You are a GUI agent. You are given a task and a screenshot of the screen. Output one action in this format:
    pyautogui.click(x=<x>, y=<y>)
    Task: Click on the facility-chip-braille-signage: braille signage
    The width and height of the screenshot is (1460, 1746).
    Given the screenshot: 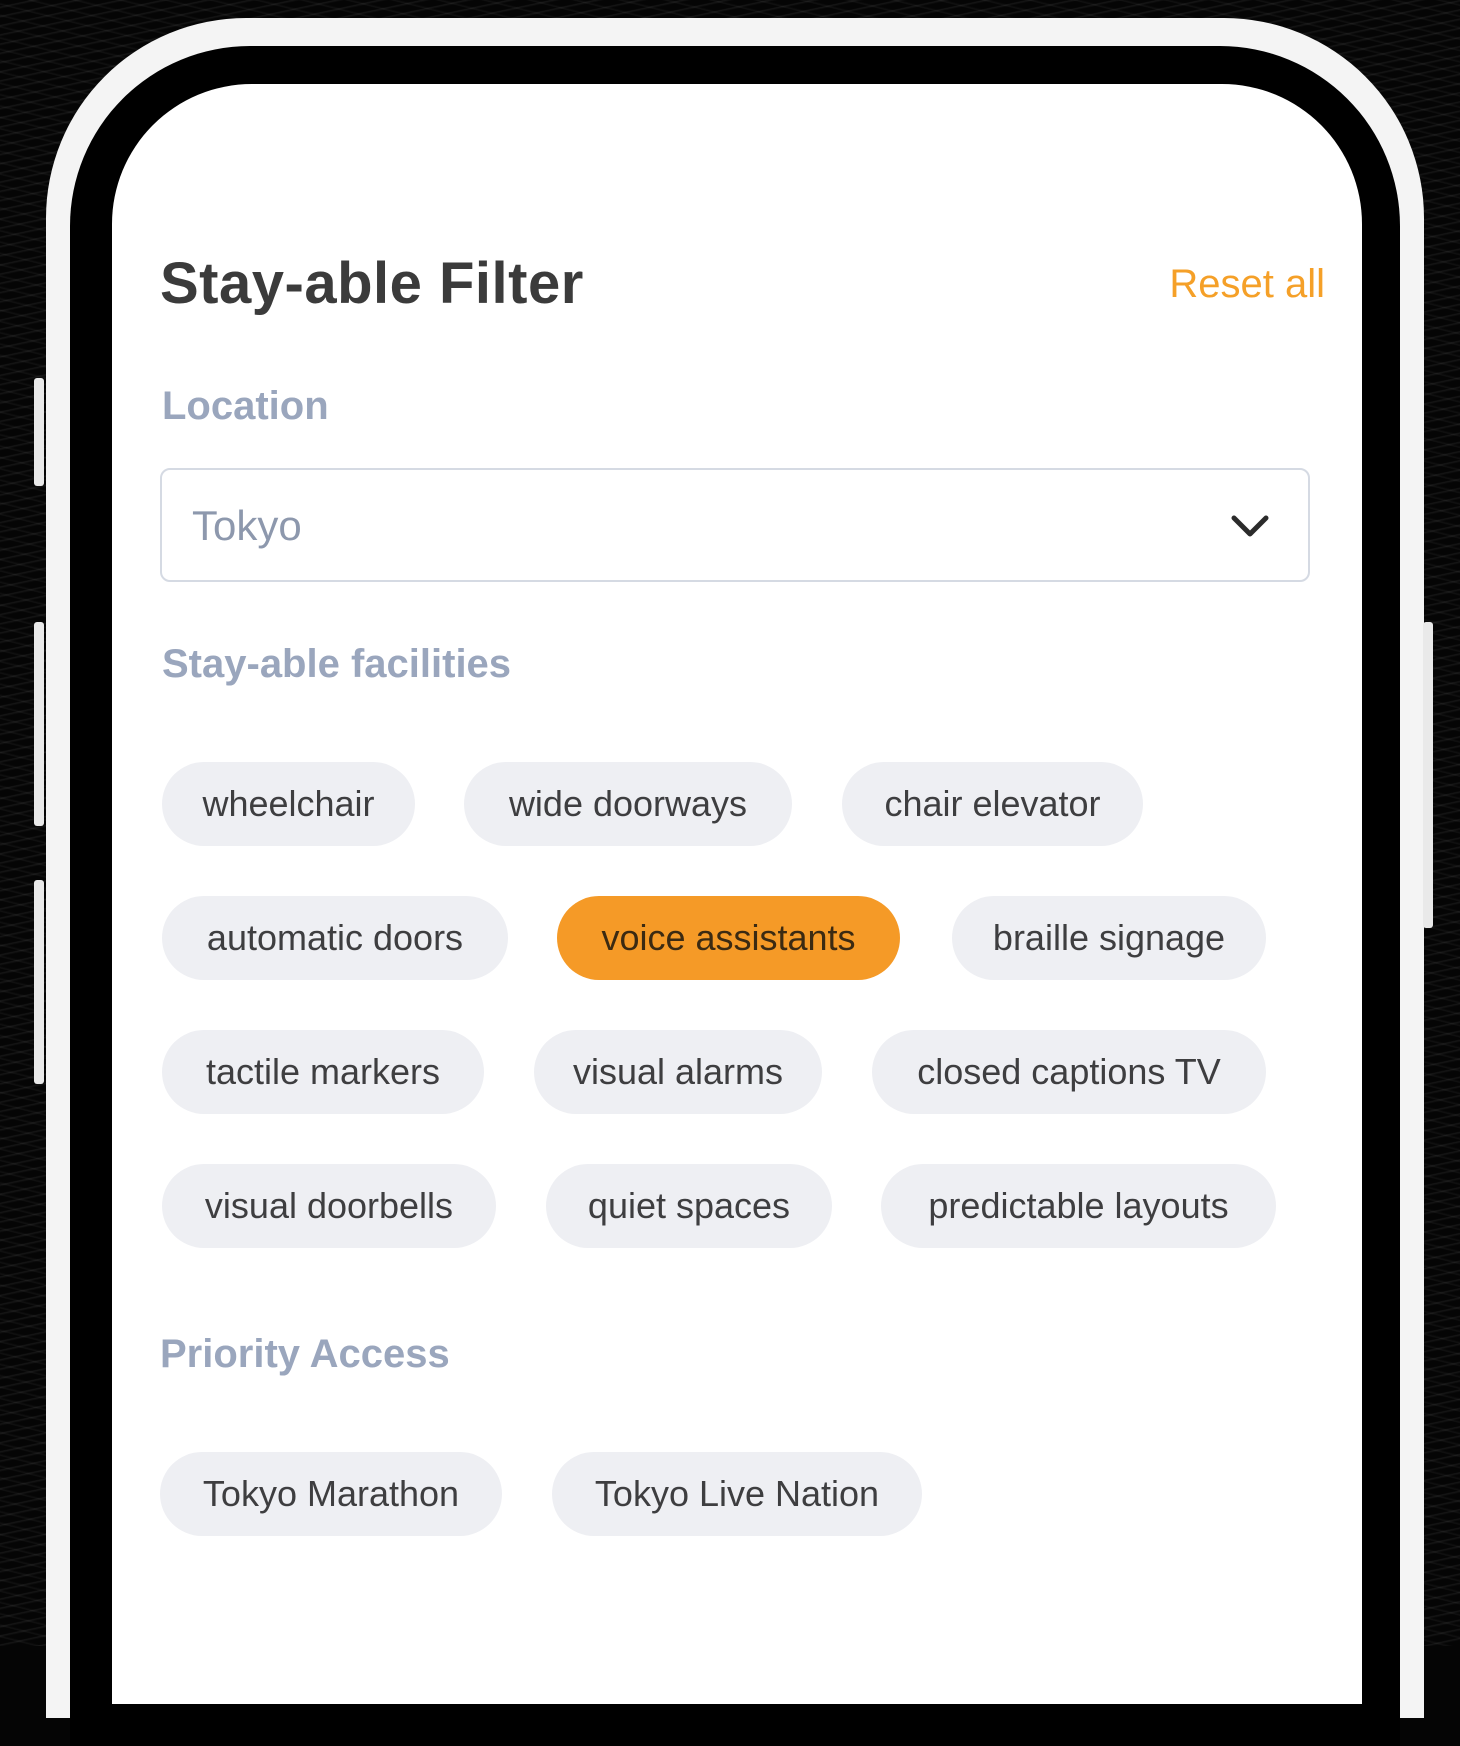 What is the action you would take?
    pyautogui.click(x=1109, y=938)
    